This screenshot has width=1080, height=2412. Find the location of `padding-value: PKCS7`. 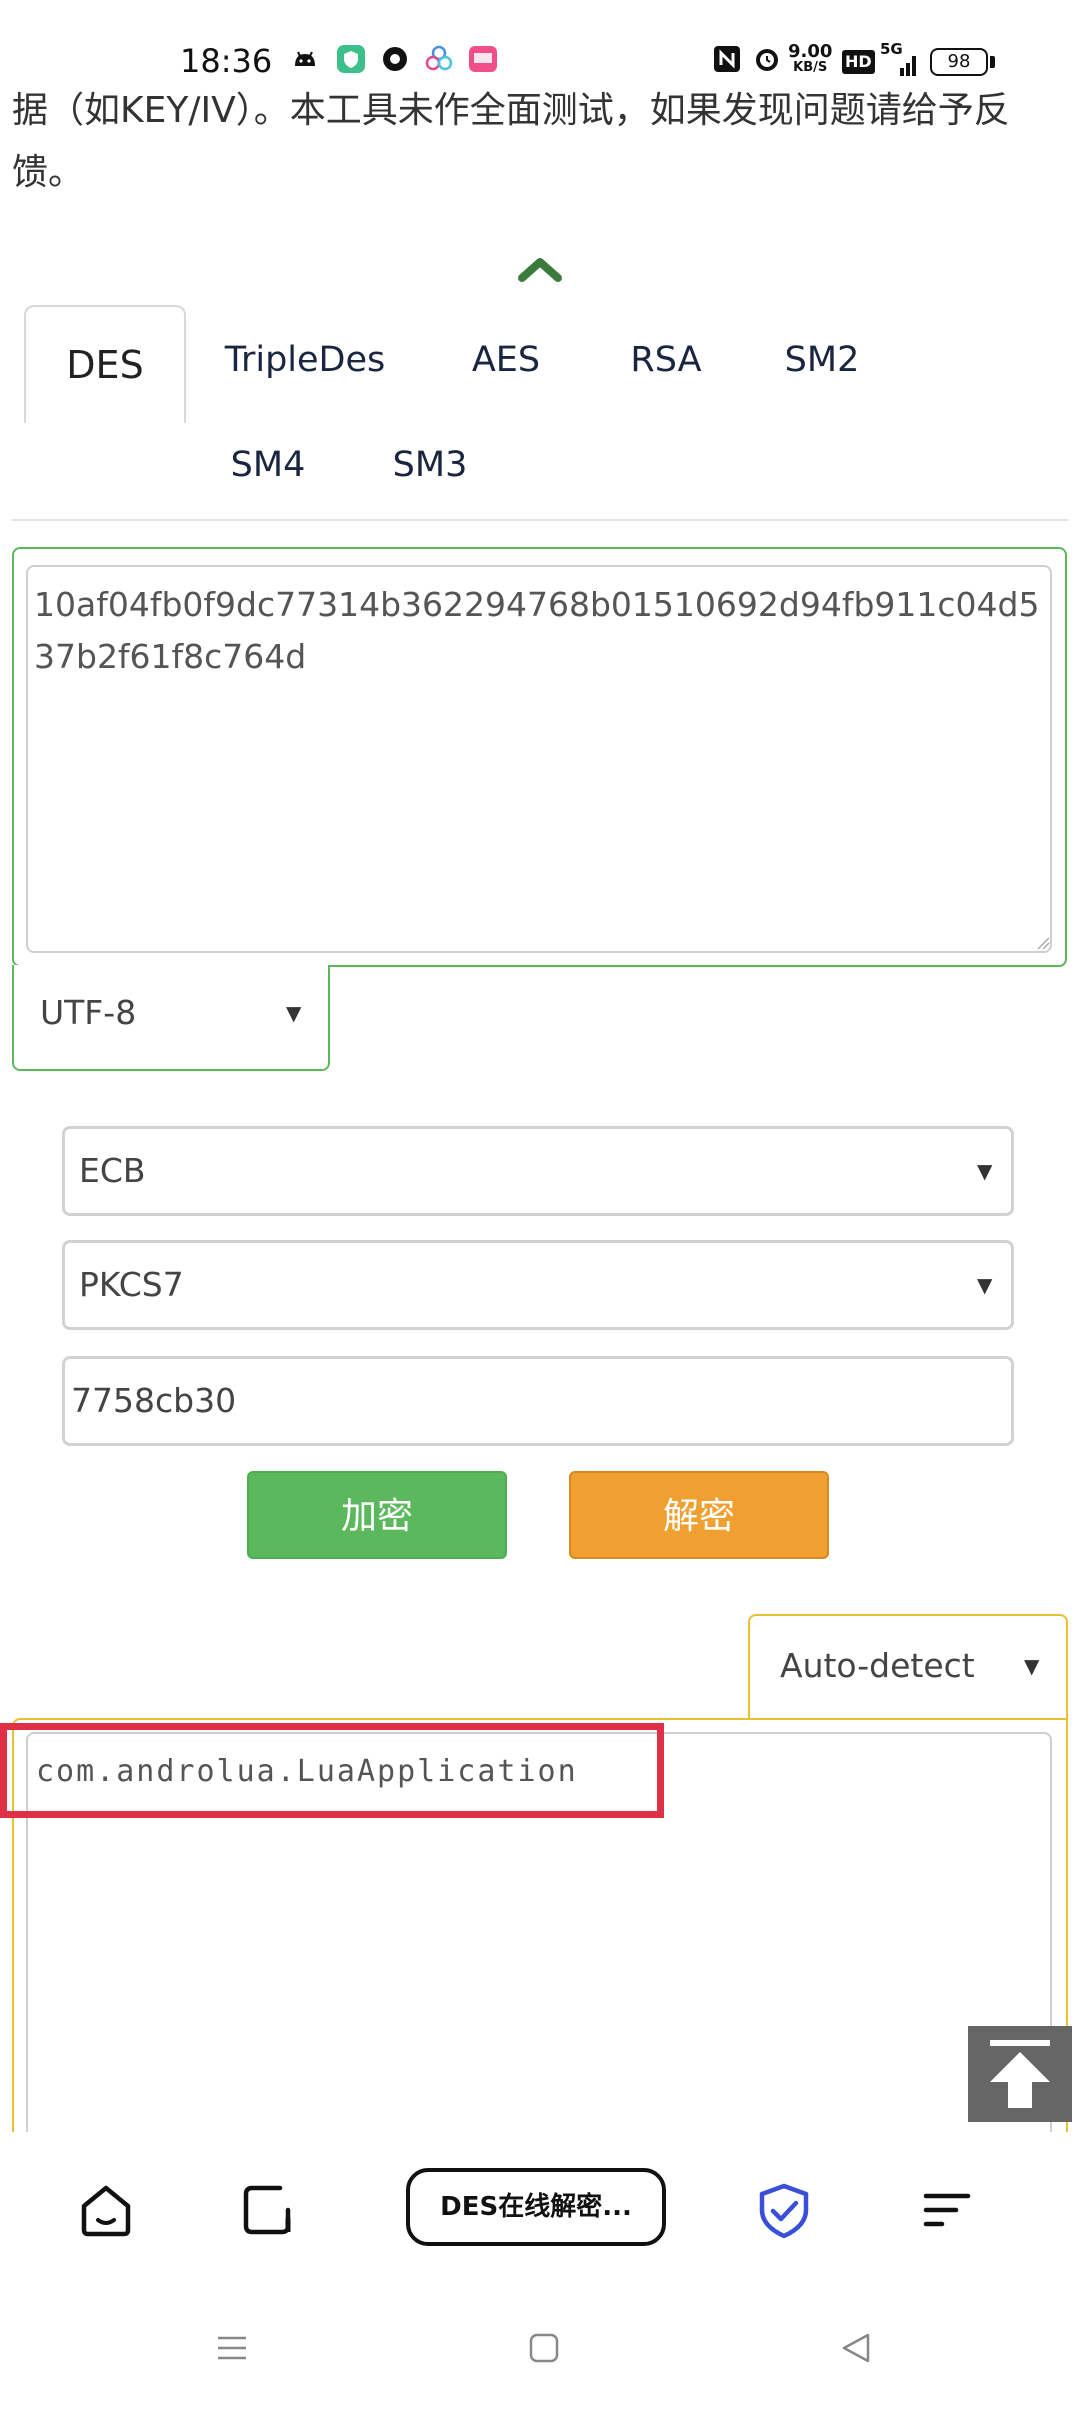

padding-value: PKCS7 is located at coordinates (131, 1284).